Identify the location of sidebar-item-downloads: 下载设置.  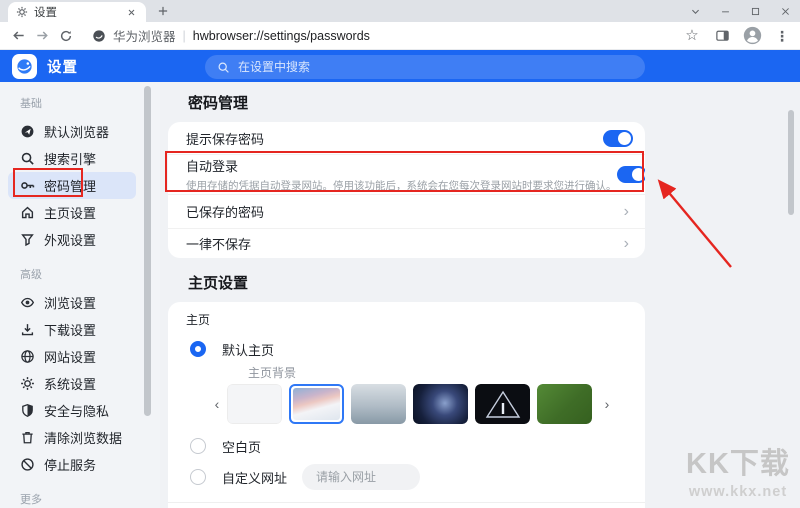
(72, 329).